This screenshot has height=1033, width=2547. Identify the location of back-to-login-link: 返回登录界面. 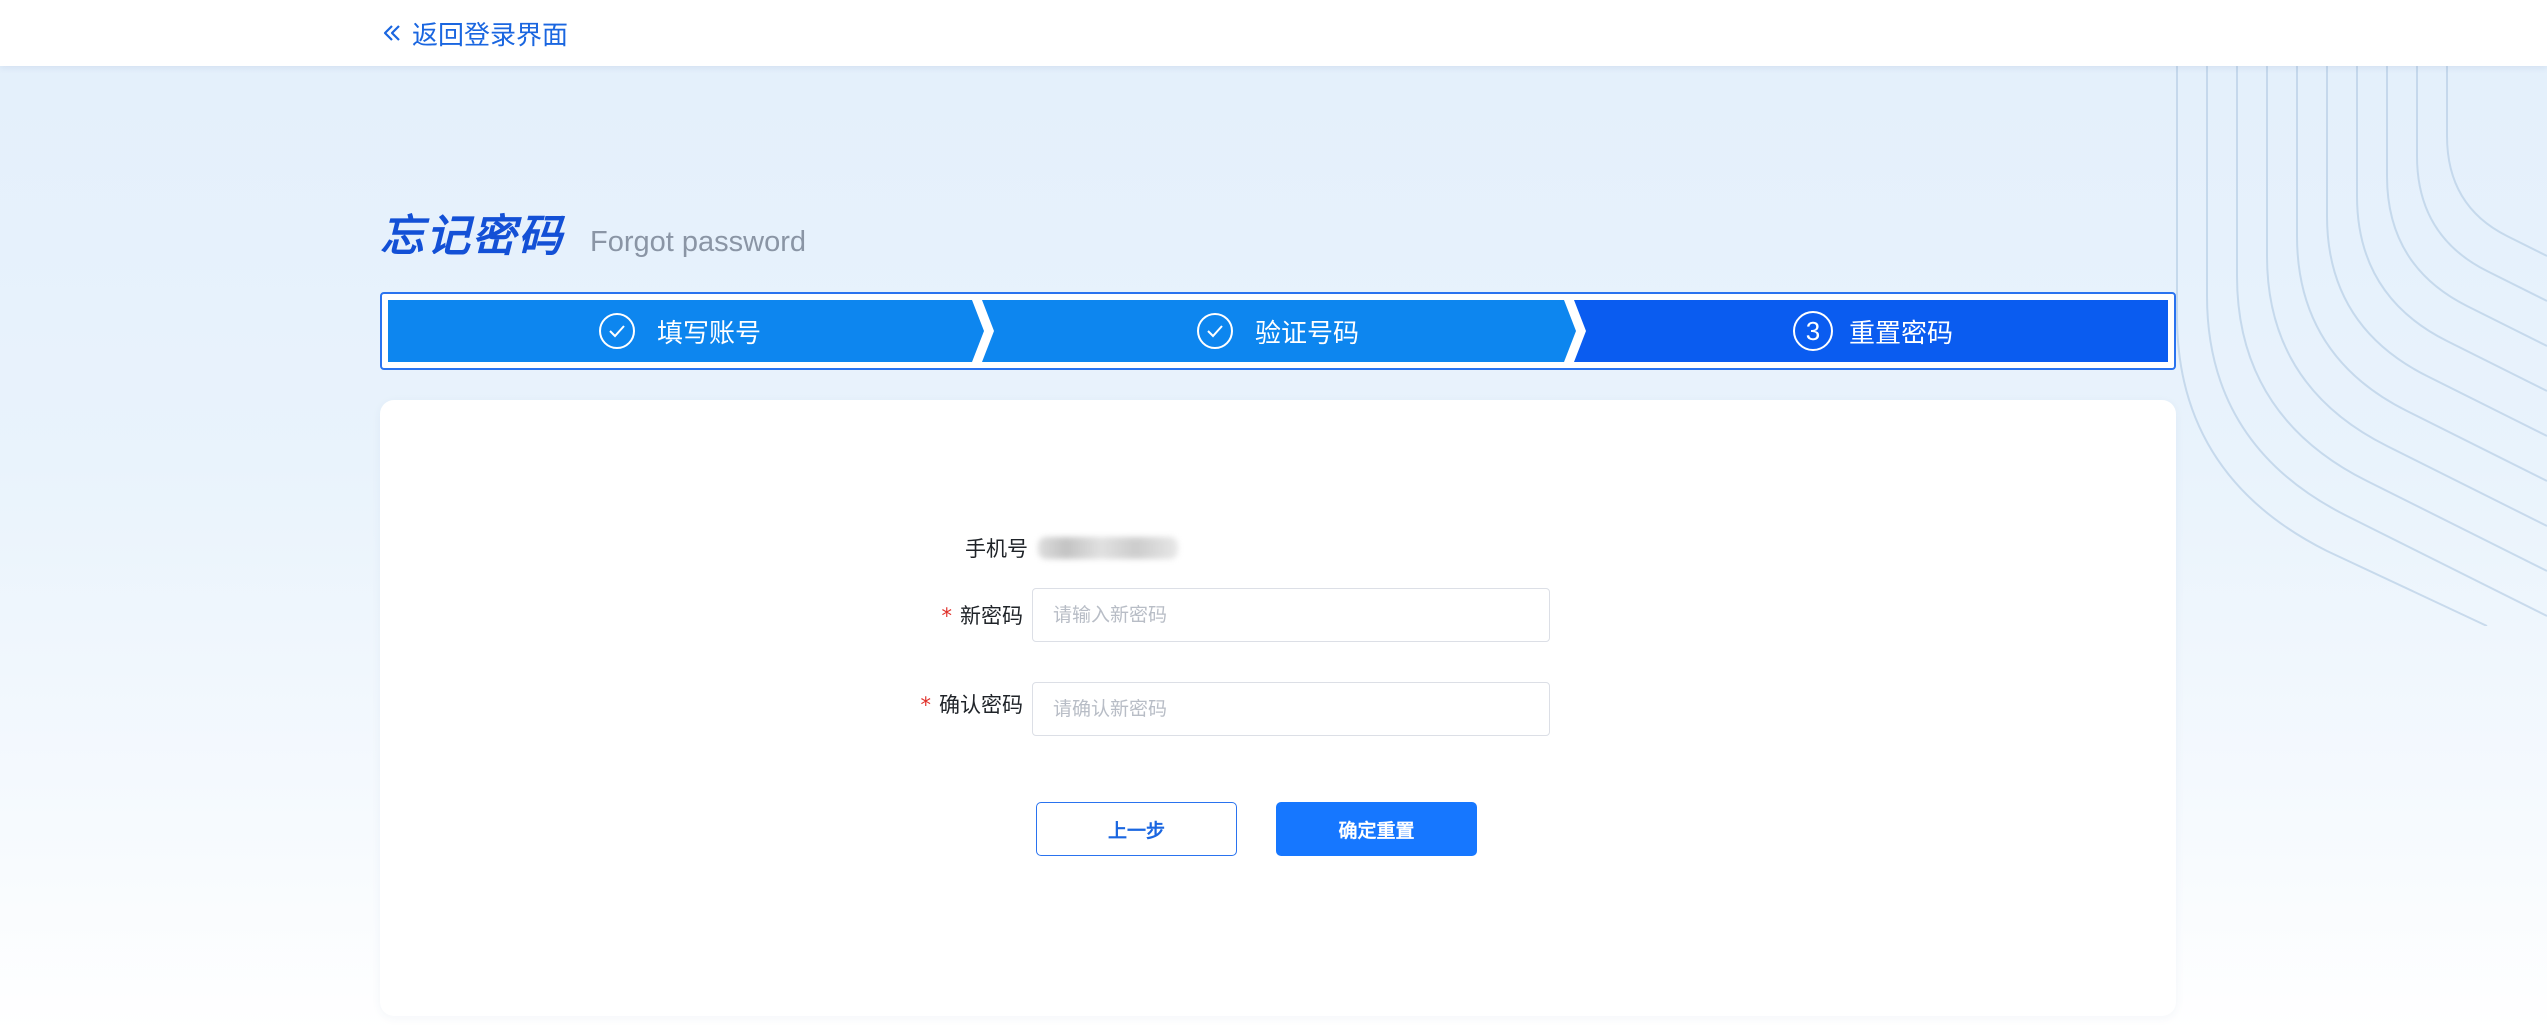
(475, 33).